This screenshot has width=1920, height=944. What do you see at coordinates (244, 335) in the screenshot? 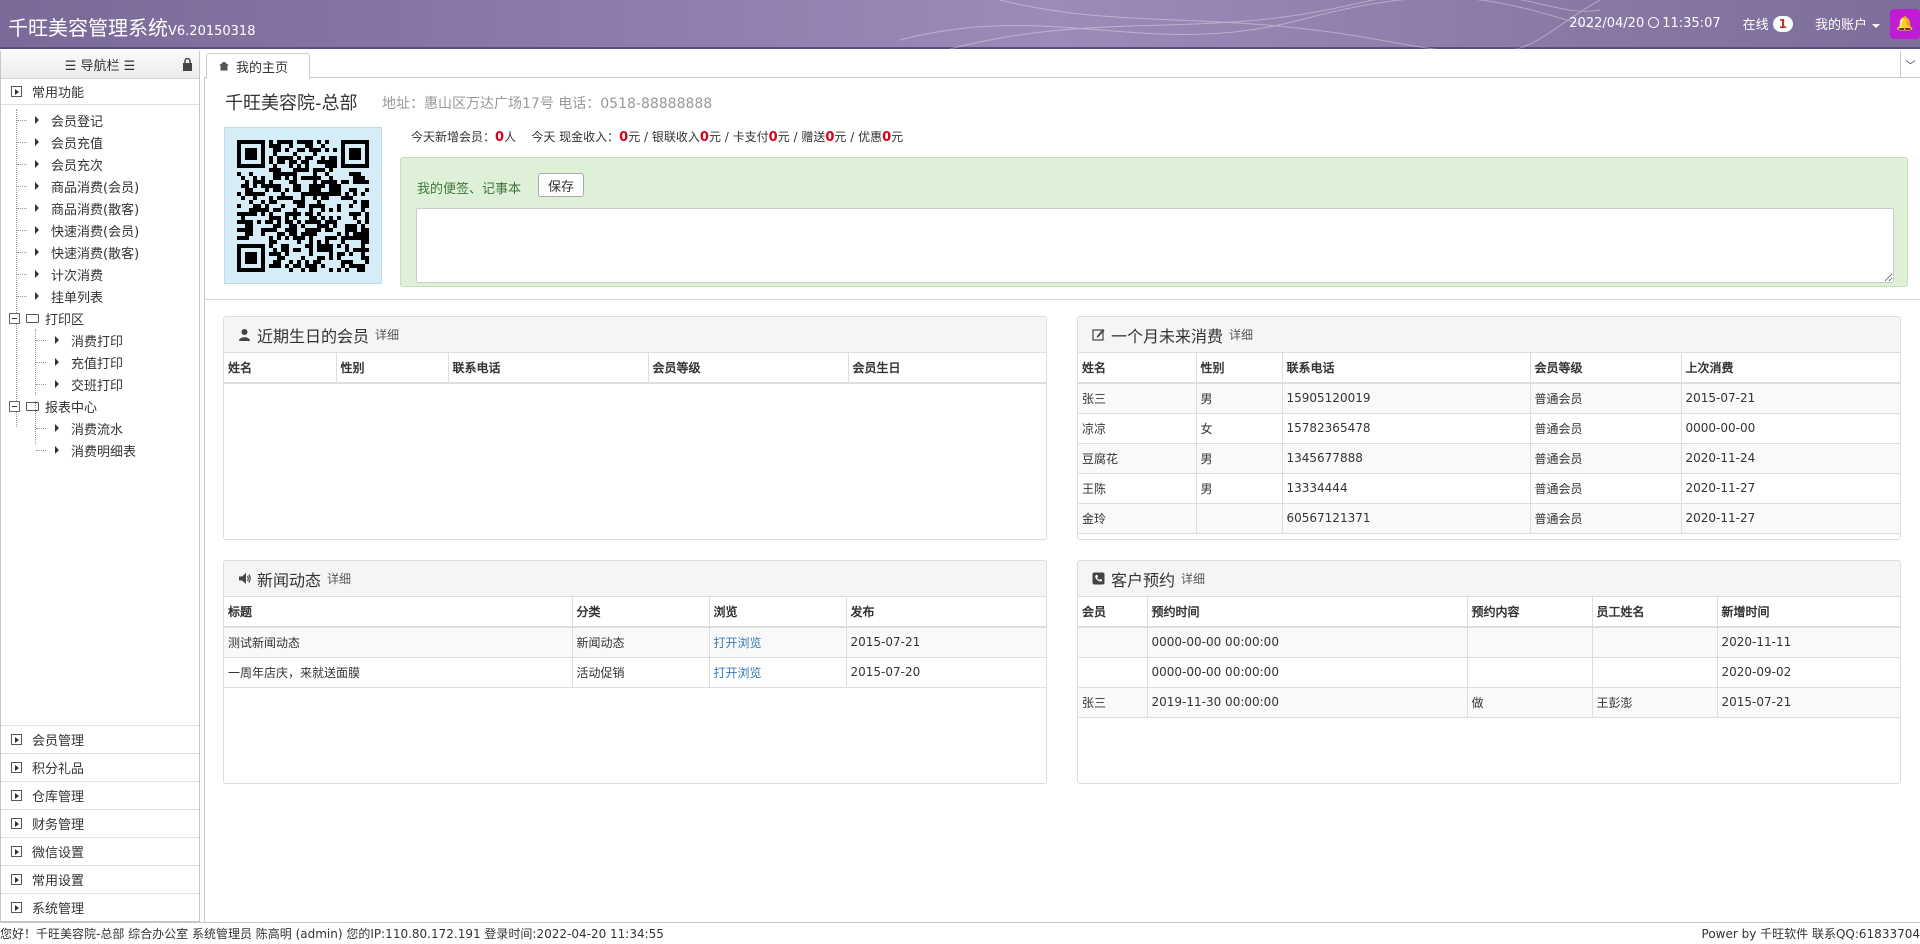
I see `user-icon` at bounding box center [244, 335].